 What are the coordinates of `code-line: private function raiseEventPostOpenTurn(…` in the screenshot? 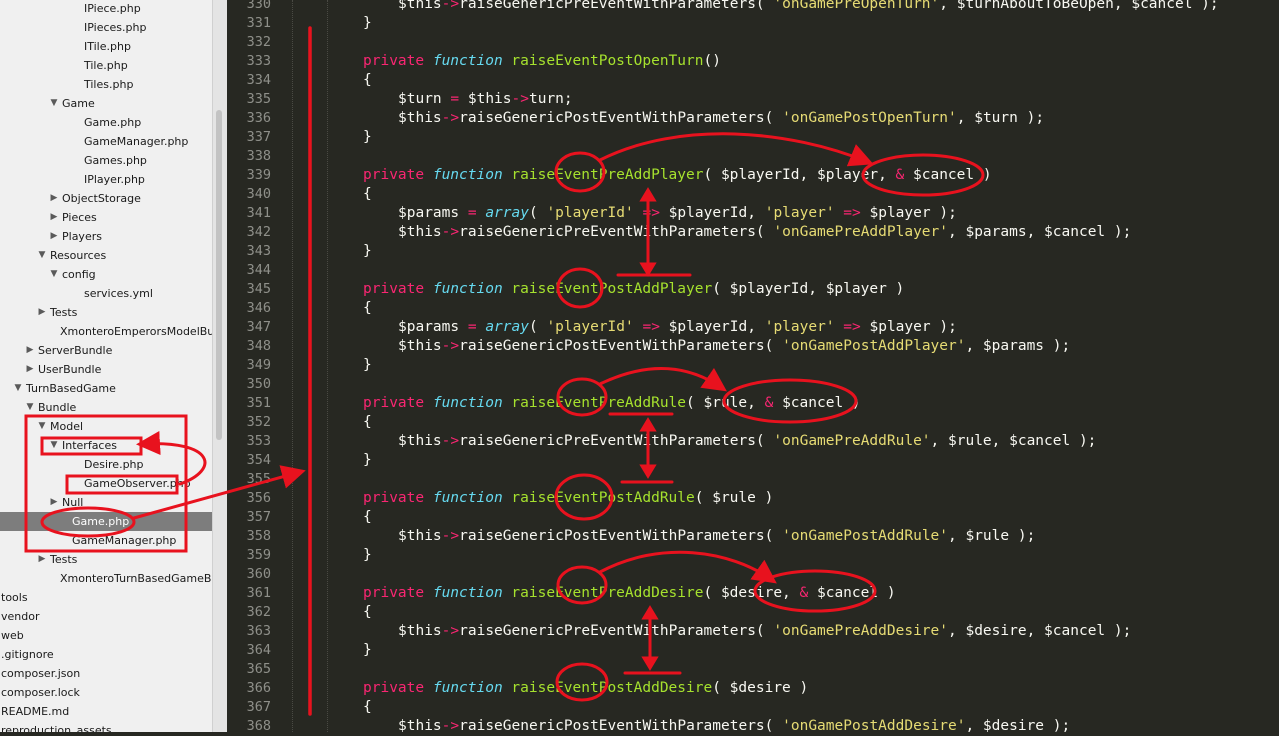 It's located at (542, 61).